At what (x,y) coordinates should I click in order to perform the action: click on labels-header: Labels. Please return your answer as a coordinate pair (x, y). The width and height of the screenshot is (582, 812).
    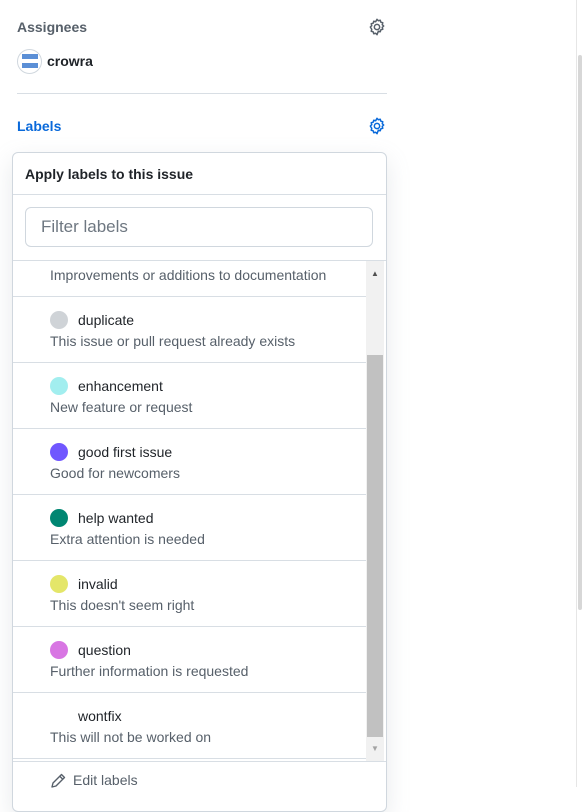
    Looking at the image, I should click on (202, 126).